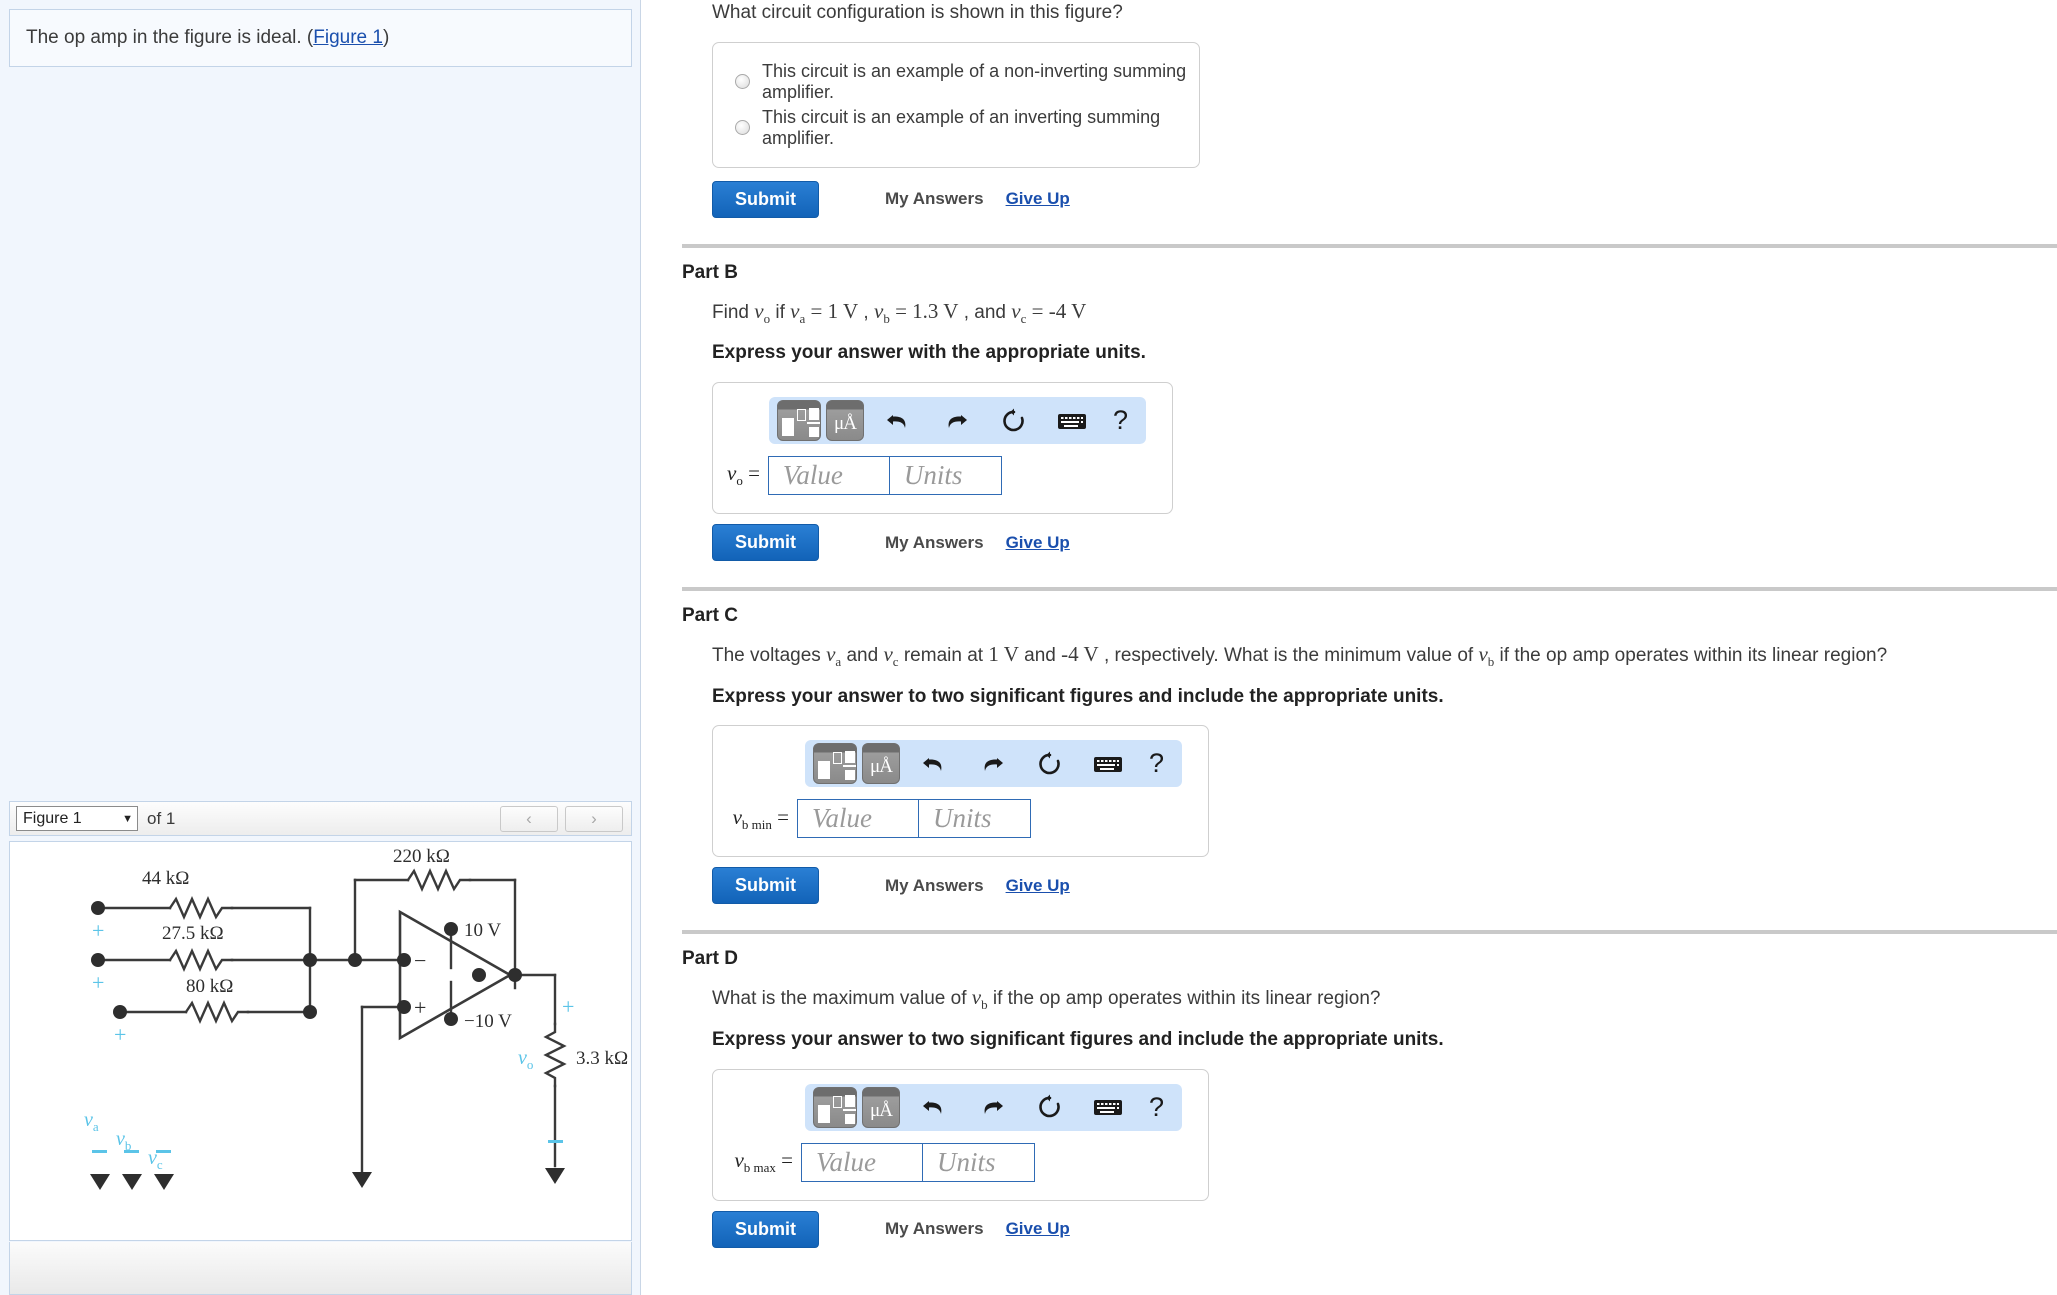 Image resolution: width=2057 pixels, height=1295 pixels. I want to click on part-d-answer-row: vb max = Value Units, so click(954, 1162).